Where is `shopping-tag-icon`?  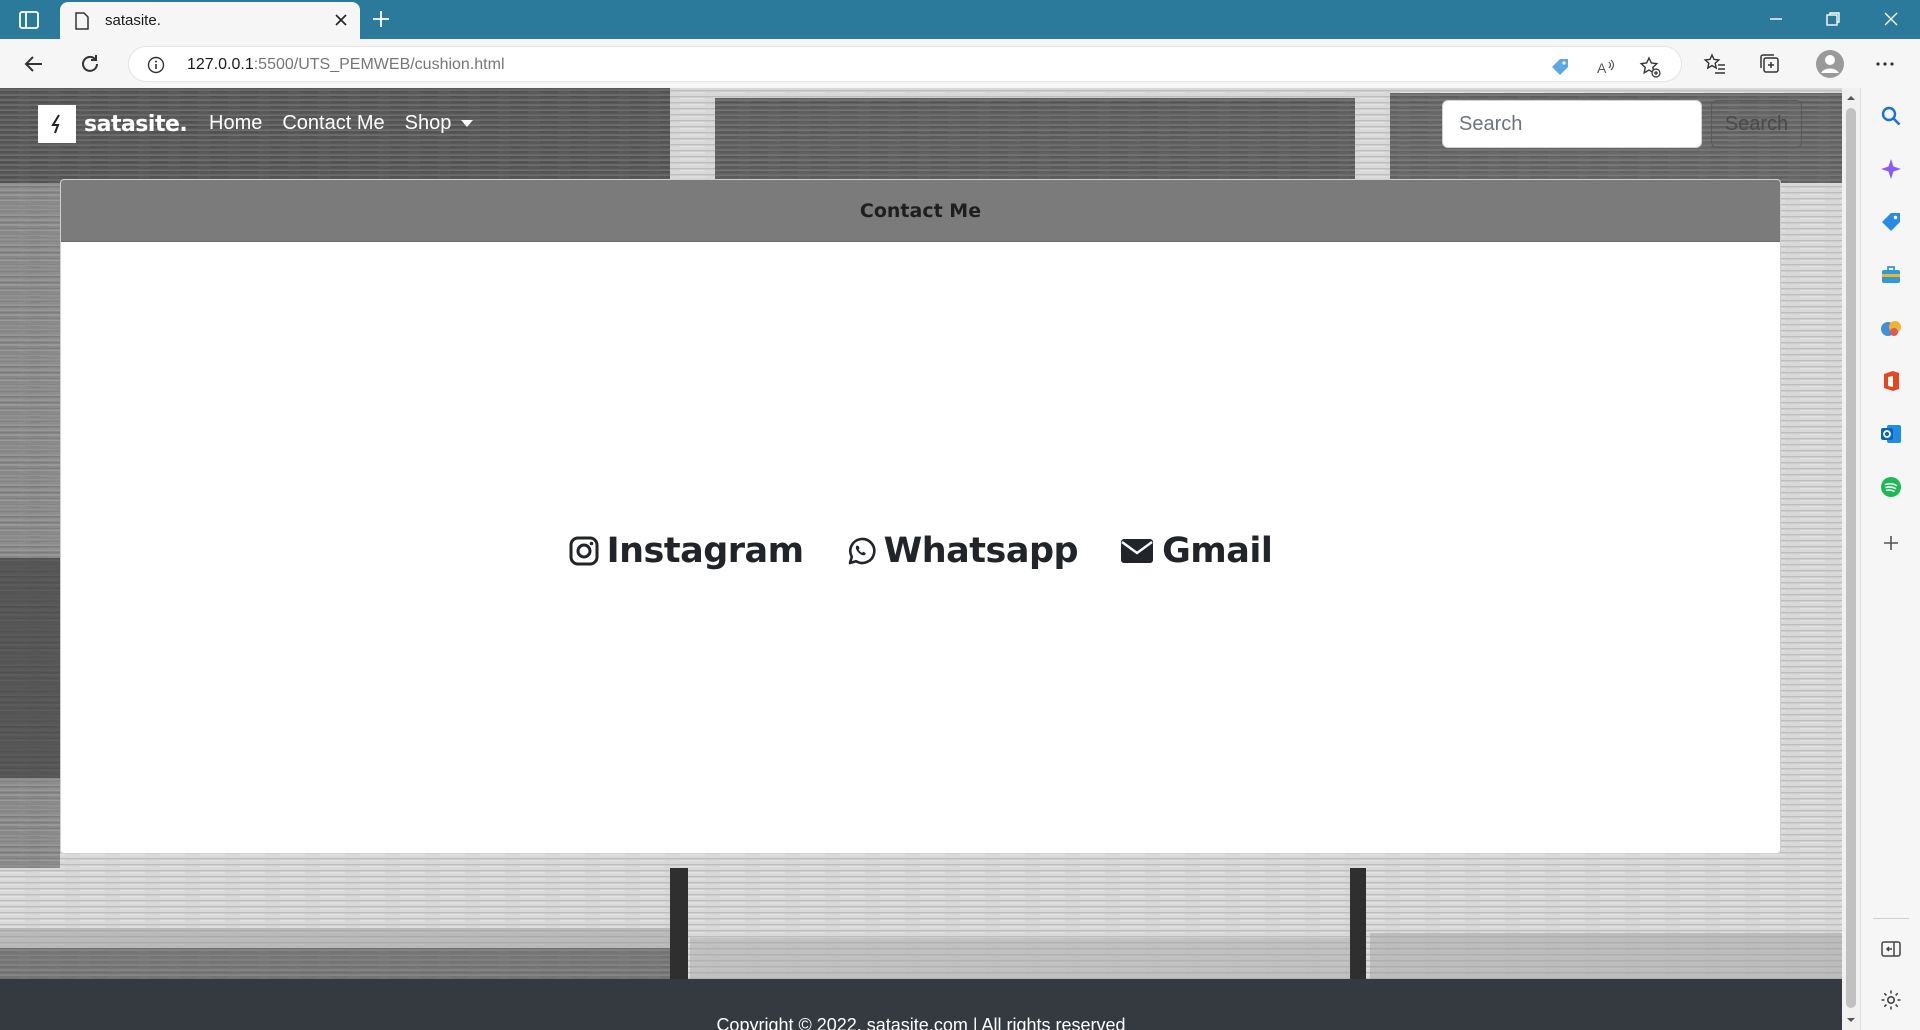
shopping-tag-icon is located at coordinates (1891, 222).